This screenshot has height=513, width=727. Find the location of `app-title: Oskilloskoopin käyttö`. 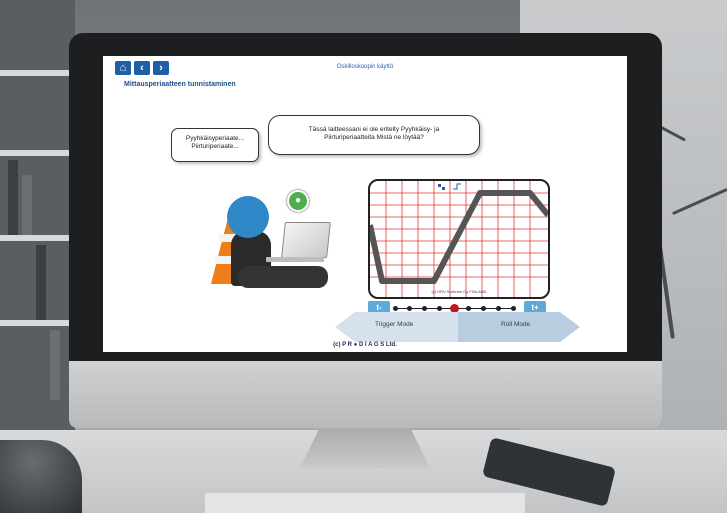

app-title: Oskilloskoopin käyttö is located at coordinates (365, 67).